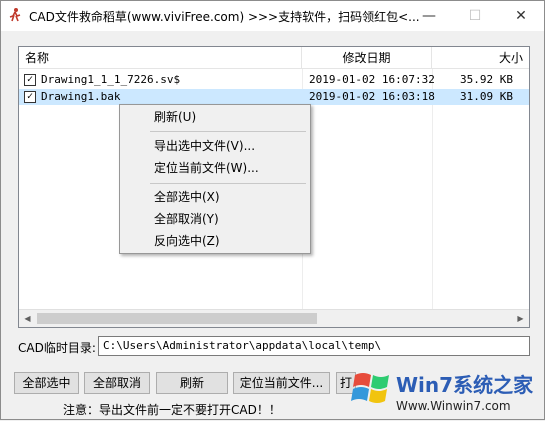  I want to click on file-date: 2019-01-02 16:07:32, so click(372, 79).